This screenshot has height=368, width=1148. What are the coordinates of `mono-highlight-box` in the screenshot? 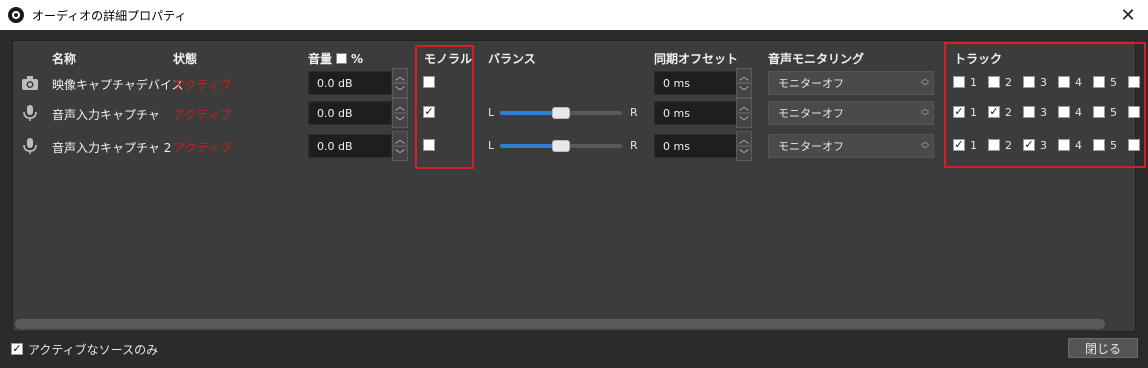 It's located at (444, 107).